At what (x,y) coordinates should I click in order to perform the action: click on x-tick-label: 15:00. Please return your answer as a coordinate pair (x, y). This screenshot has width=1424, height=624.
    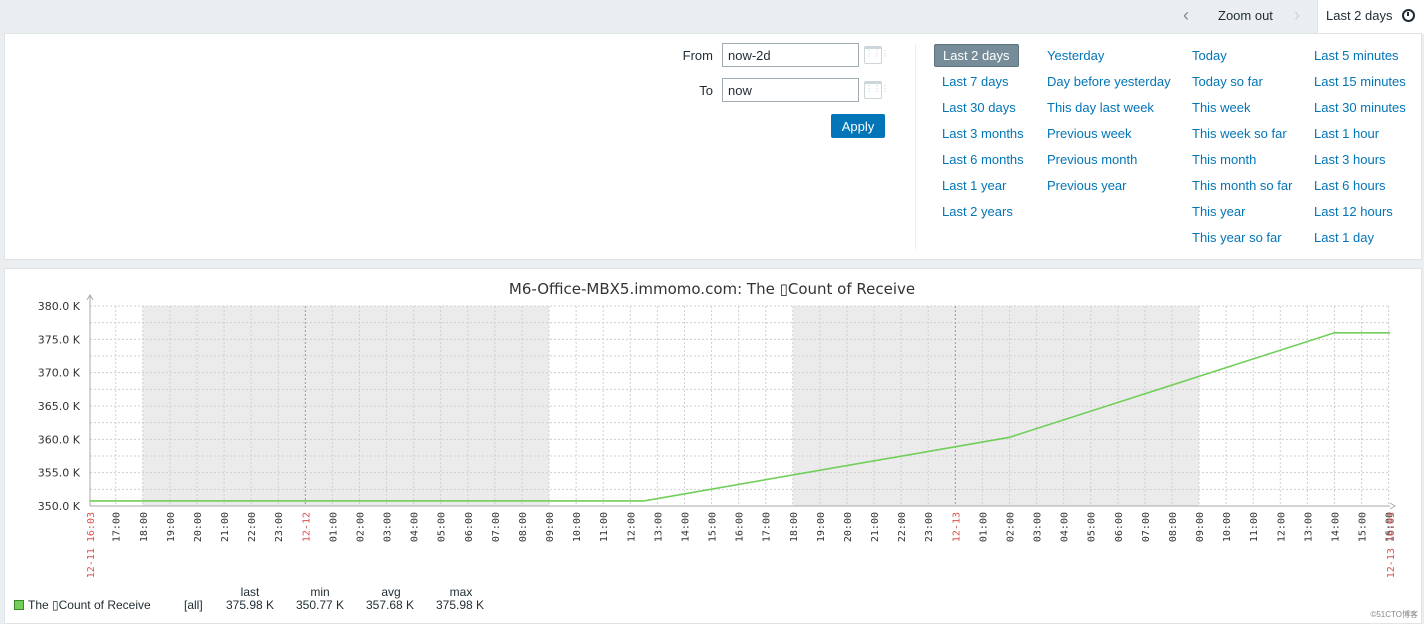
    Looking at the image, I should click on (713, 527).